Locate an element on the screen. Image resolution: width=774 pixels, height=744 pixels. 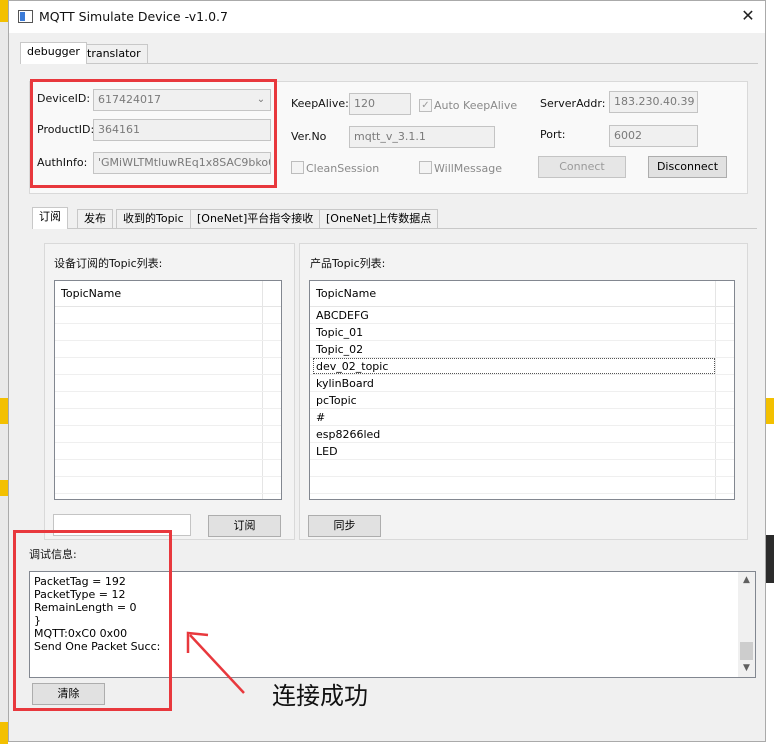
auto-keepalive-checkbox: ✓ is located at coordinates (425, 105).